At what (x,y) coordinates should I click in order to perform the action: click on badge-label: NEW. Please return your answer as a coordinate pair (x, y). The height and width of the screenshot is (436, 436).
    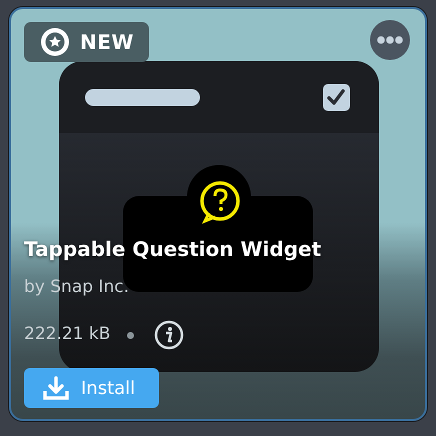
    Looking at the image, I should click on (107, 42).